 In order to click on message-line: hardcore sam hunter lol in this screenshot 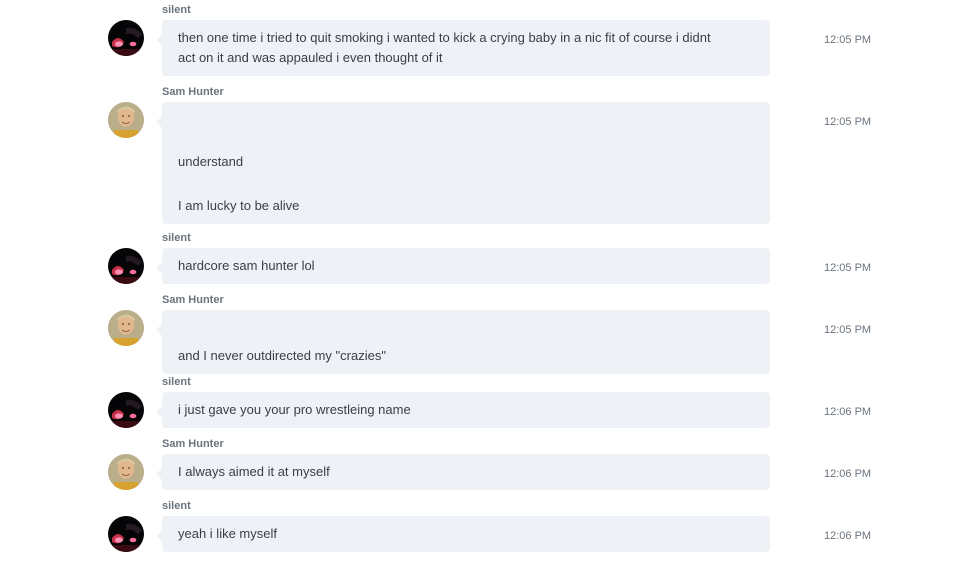, I will do `click(246, 265)`.